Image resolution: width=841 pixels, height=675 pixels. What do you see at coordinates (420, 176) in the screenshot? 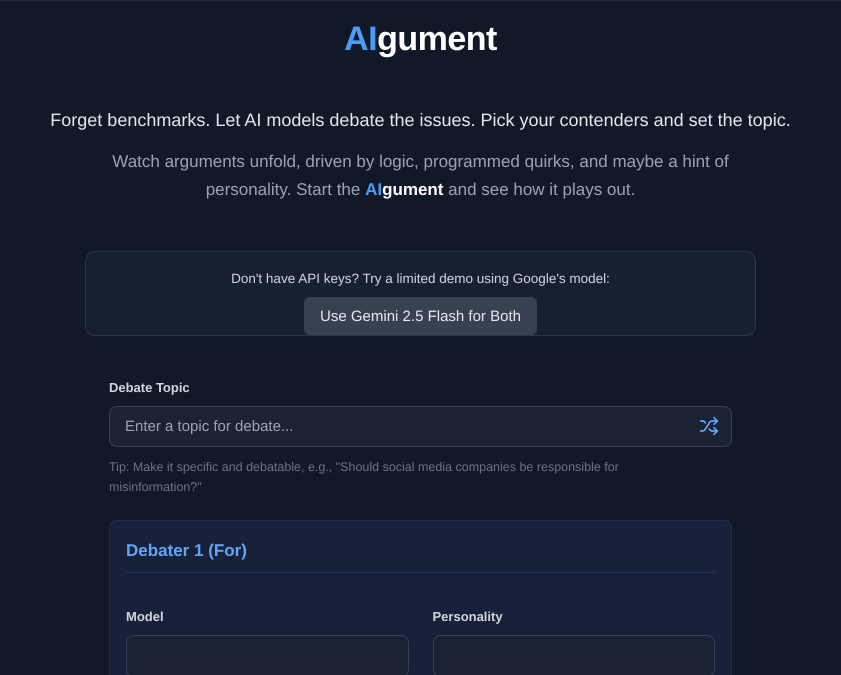
I see `description-text: Watch arguments unfold, driven by logic, programmed quirks, and maybe a hint of personality. Start the AIgument and see how it plays out.` at bounding box center [420, 176].